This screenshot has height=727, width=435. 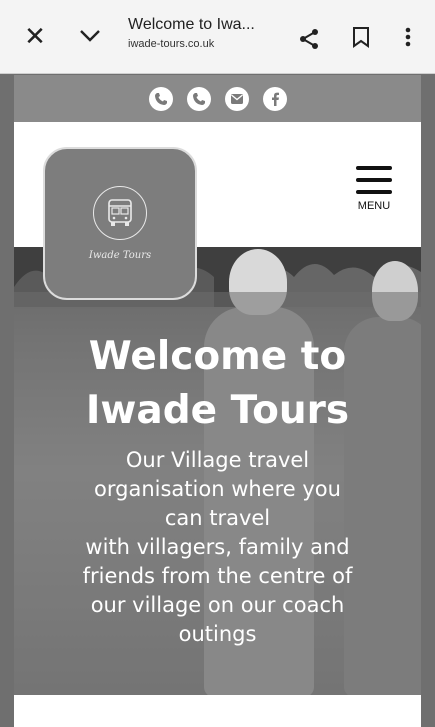 What do you see at coordinates (217, 711) in the screenshot?
I see `page-content-start` at bounding box center [217, 711].